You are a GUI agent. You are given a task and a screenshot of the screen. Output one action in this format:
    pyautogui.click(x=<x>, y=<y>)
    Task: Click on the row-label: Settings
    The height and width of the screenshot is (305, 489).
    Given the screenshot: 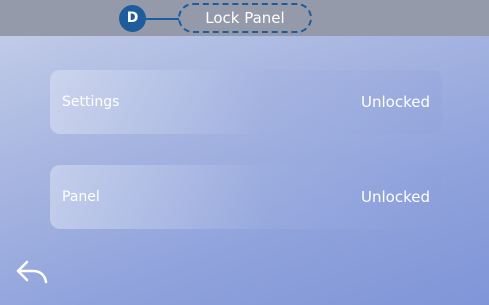 What is the action you would take?
    pyautogui.click(x=91, y=102)
    